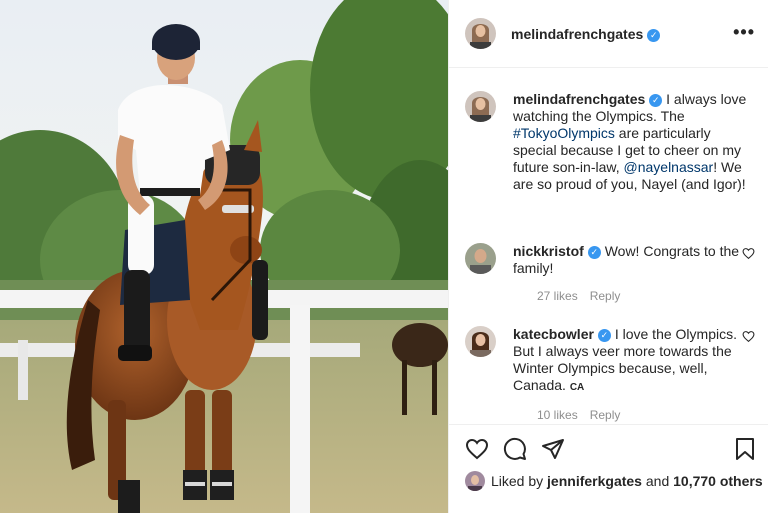 The height and width of the screenshot is (513, 768). I want to click on liker-avatar, so click(475, 481).